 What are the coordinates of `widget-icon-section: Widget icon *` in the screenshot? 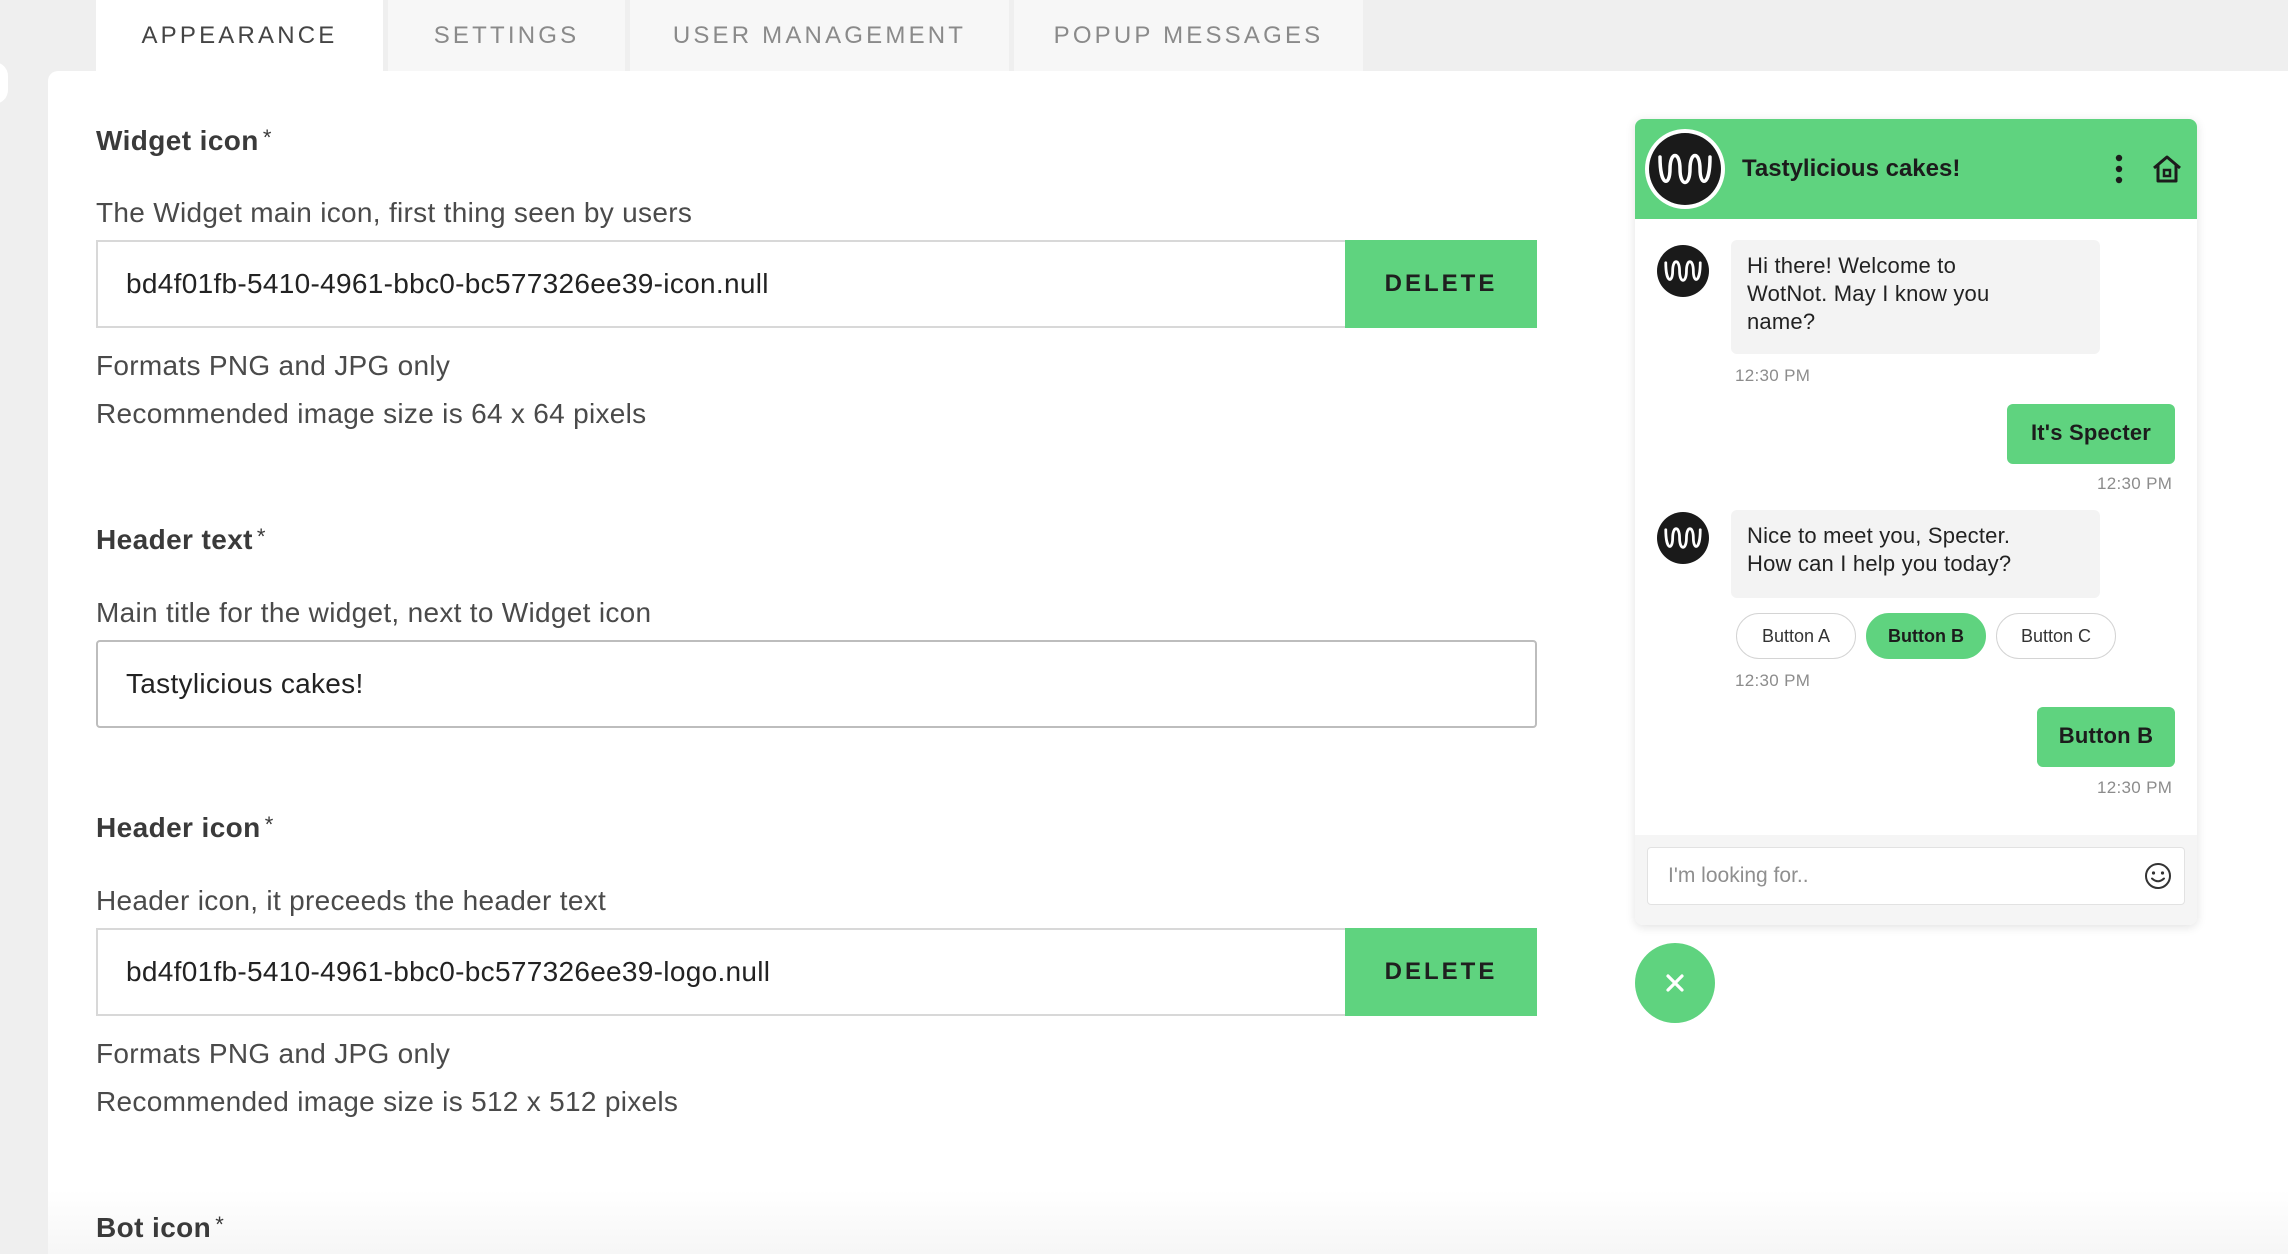 It's located at (816, 141).